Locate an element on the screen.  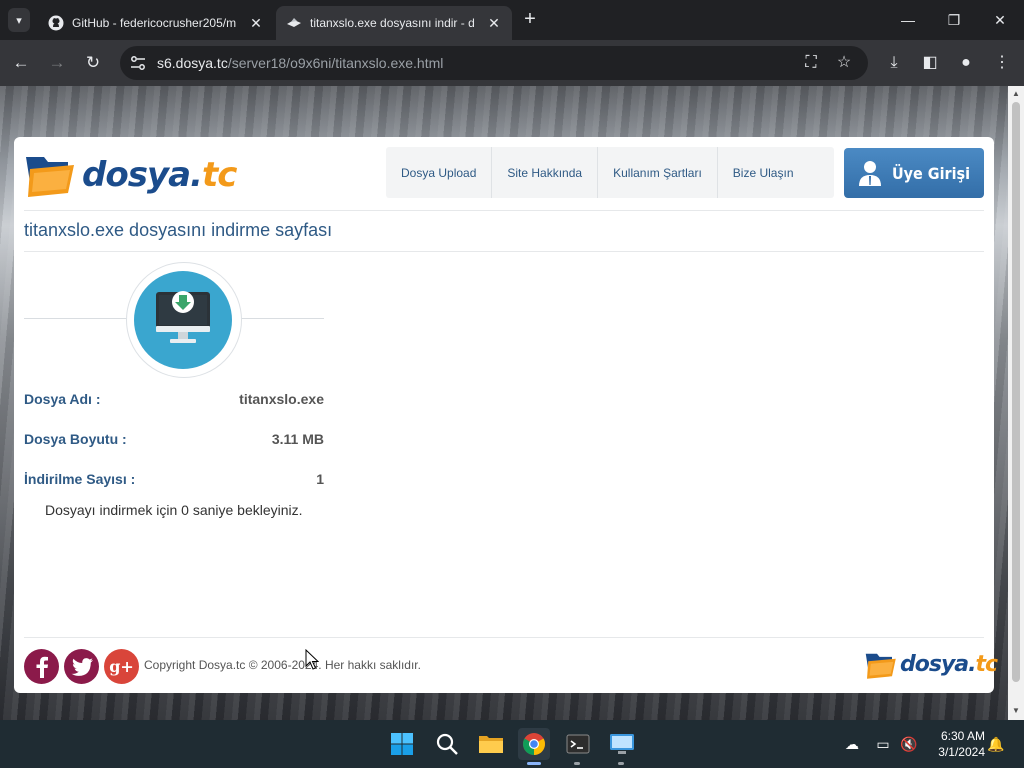
facebook-button is located at coordinates (41, 666).